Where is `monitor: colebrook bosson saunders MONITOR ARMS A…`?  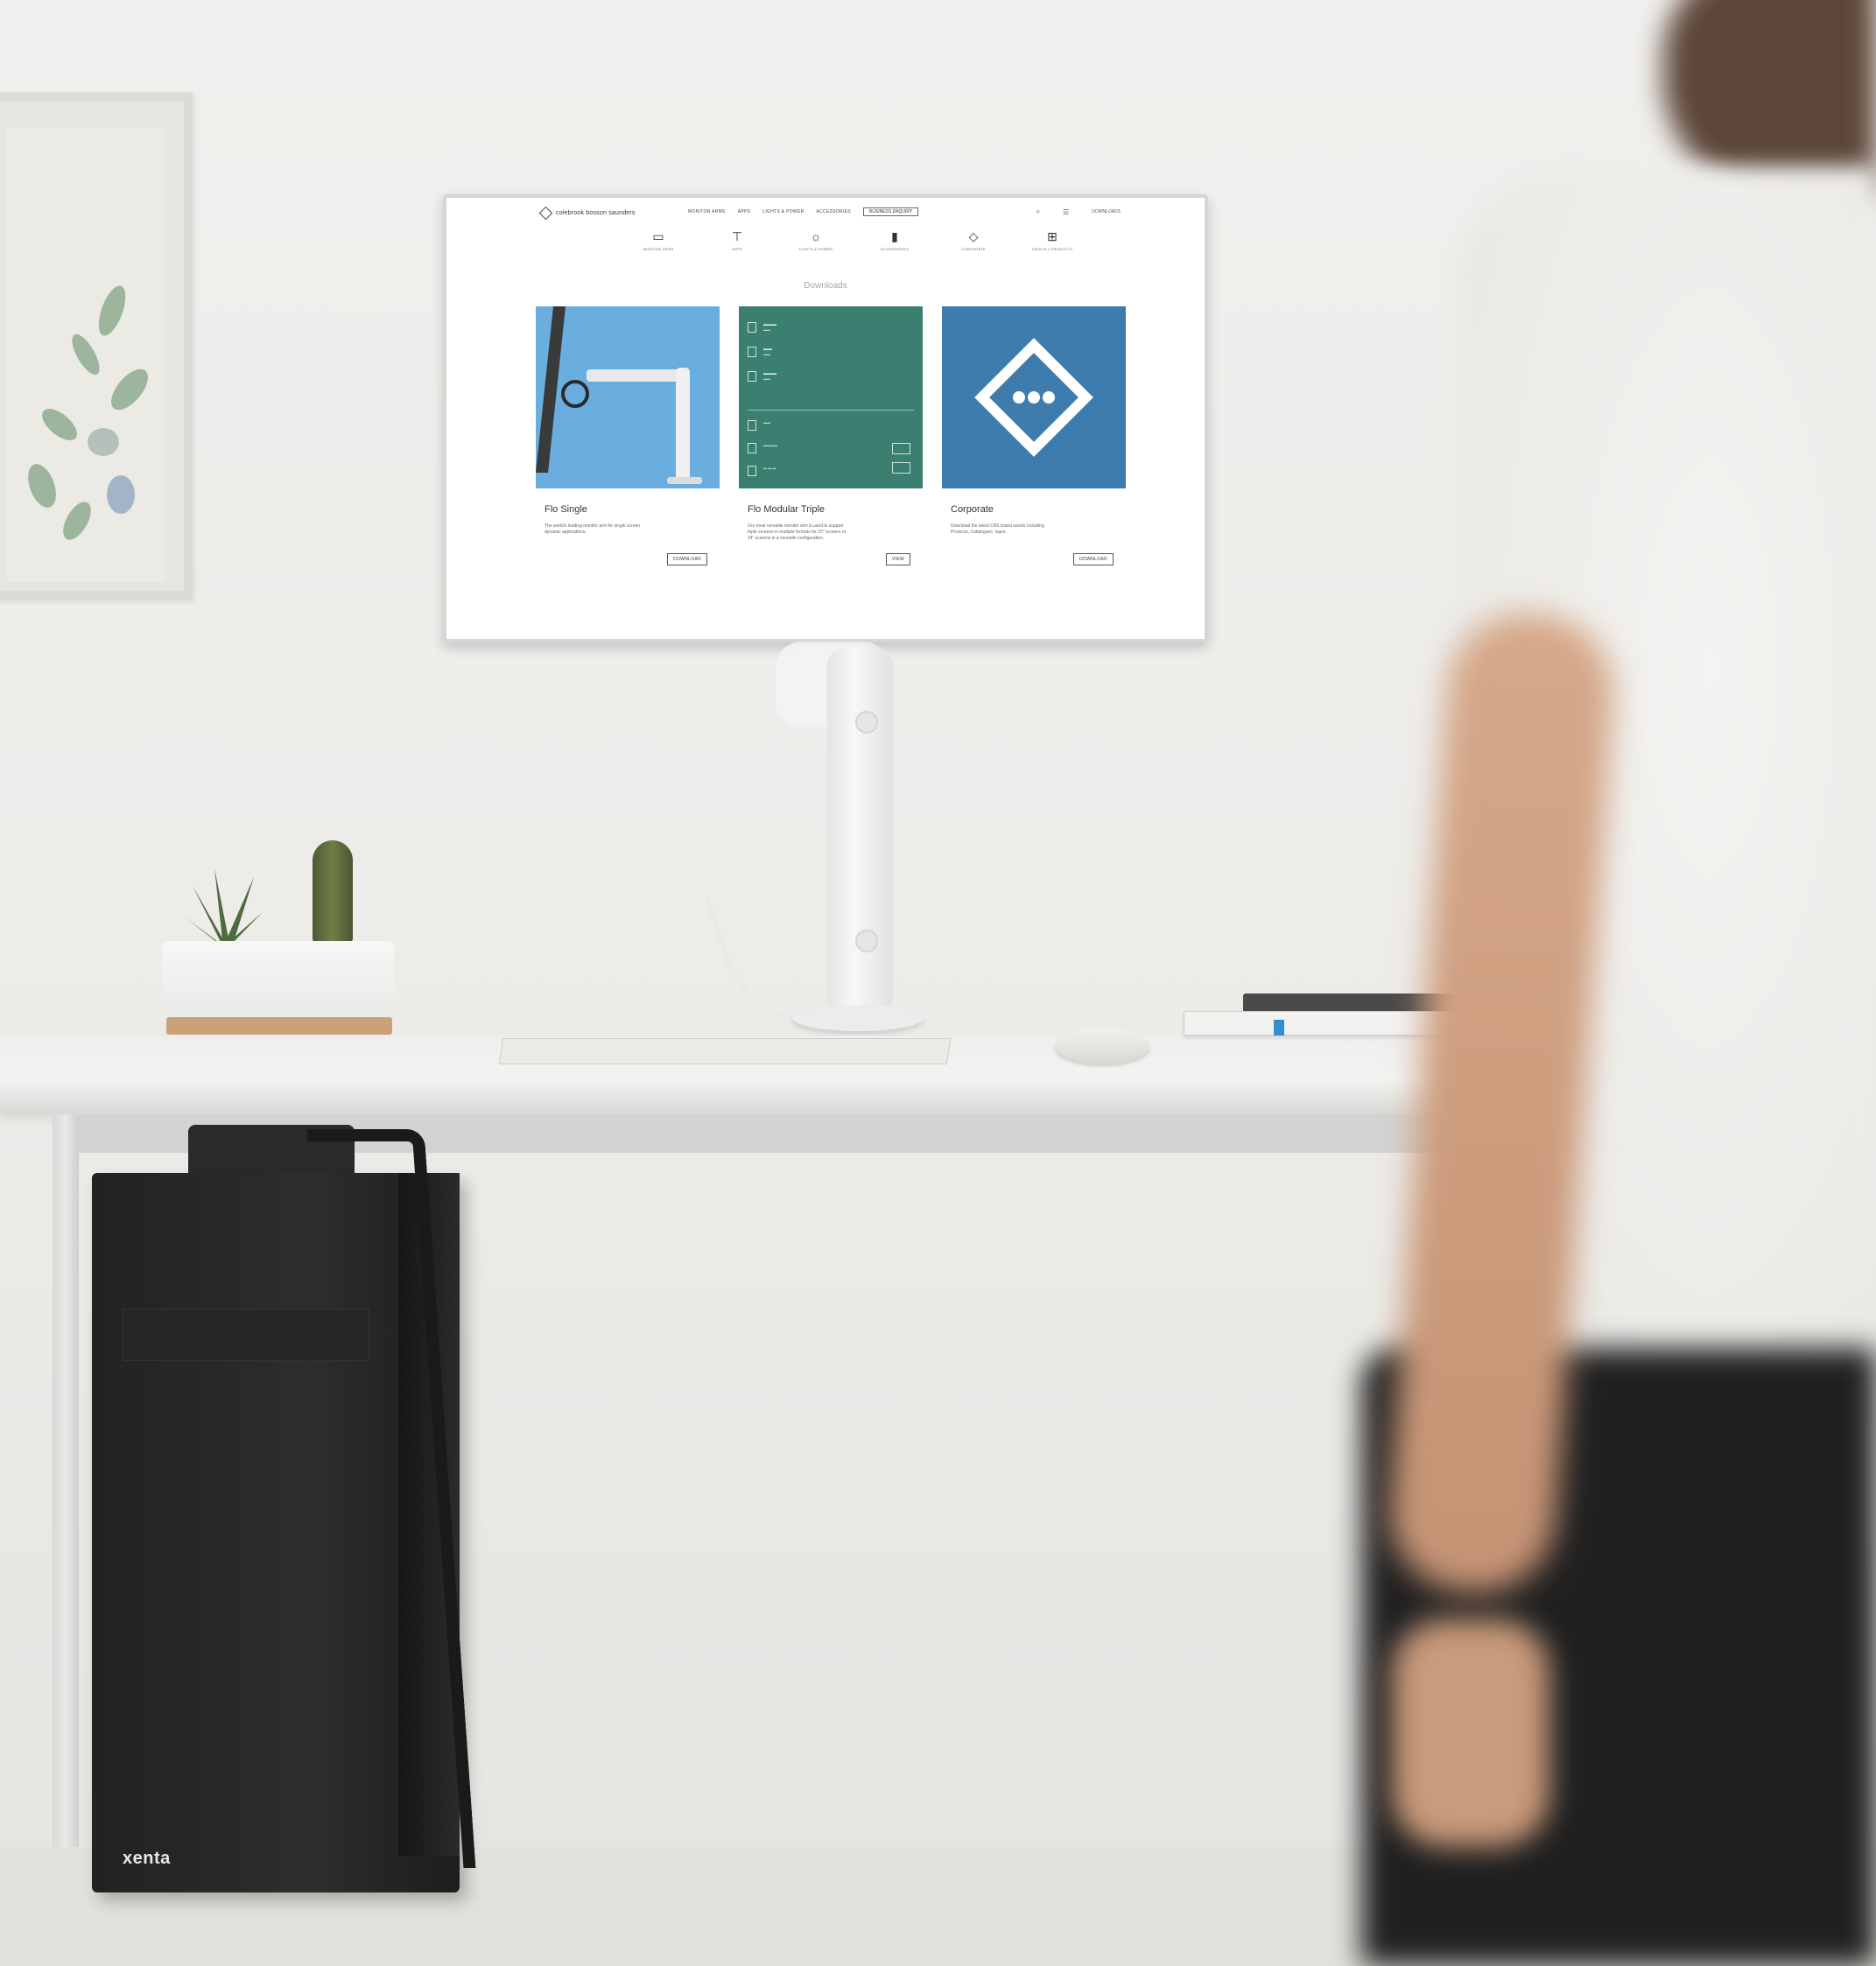 monitor: colebrook bosson saunders MONITOR ARMS A… is located at coordinates (825, 418).